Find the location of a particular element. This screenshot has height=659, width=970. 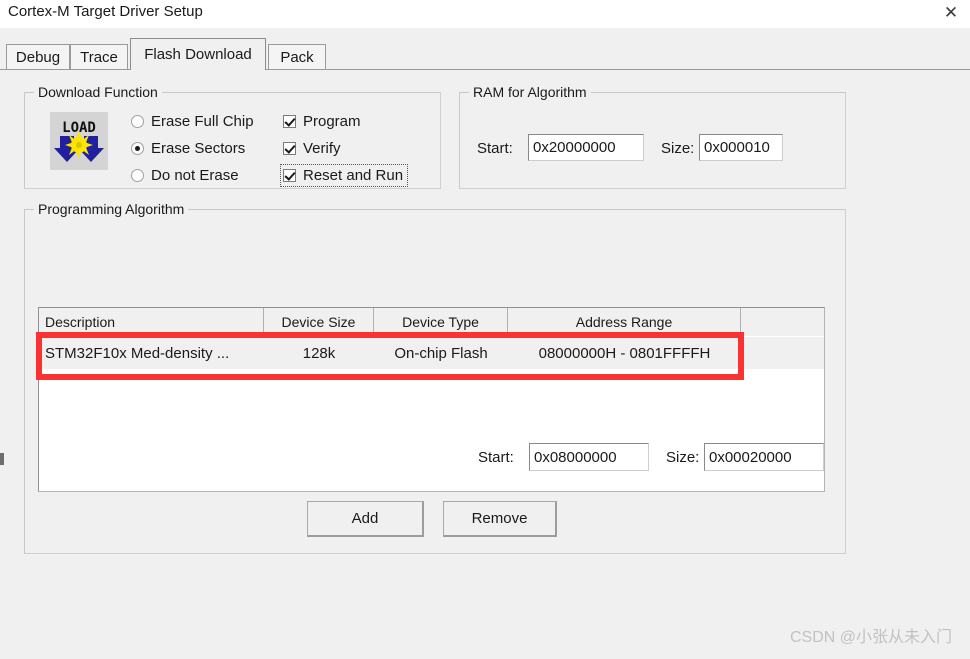

radio-label: Do not Erase is located at coordinates (195, 175).